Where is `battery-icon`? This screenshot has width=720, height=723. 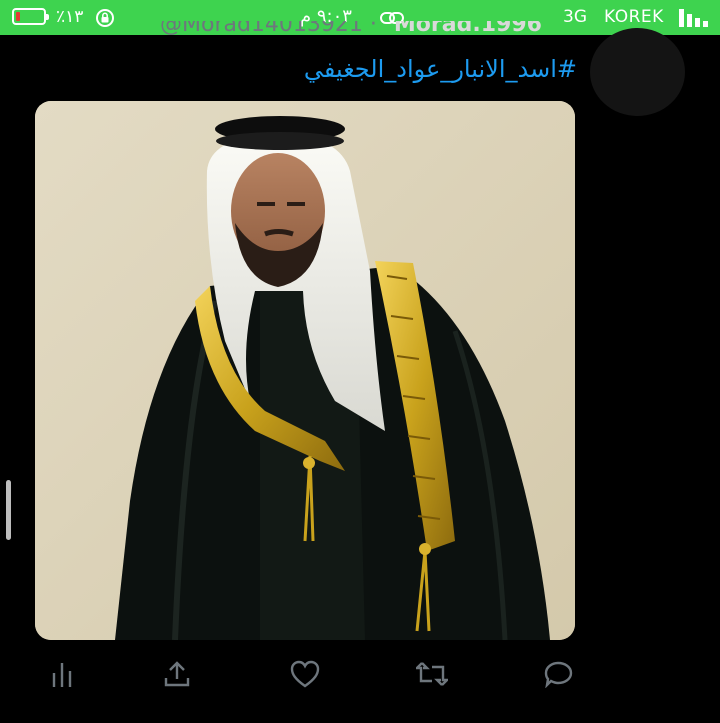
battery-icon is located at coordinates (30, 16).